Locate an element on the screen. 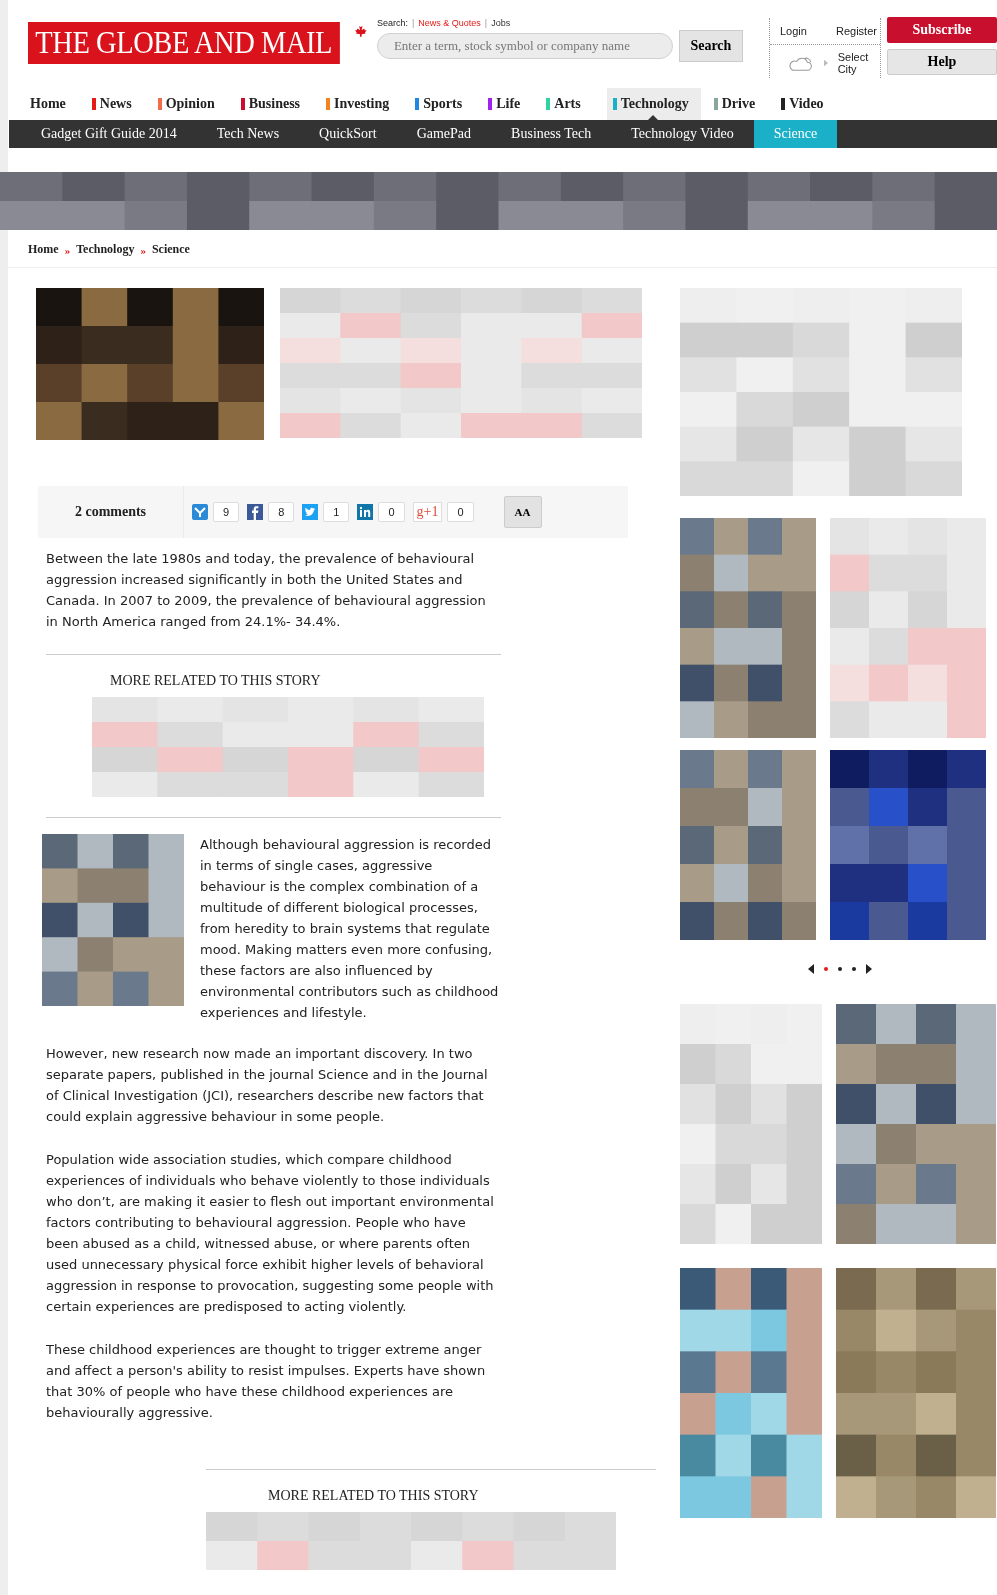 This screenshot has width=997, height=1595. nav-tab: Business is located at coordinates (277, 104).